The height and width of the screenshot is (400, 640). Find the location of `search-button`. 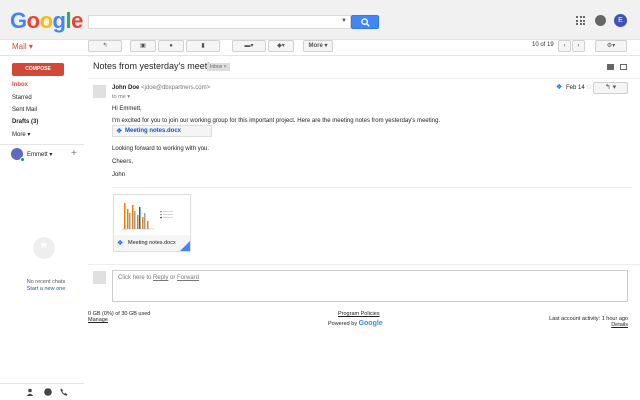

search-button is located at coordinates (365, 22).